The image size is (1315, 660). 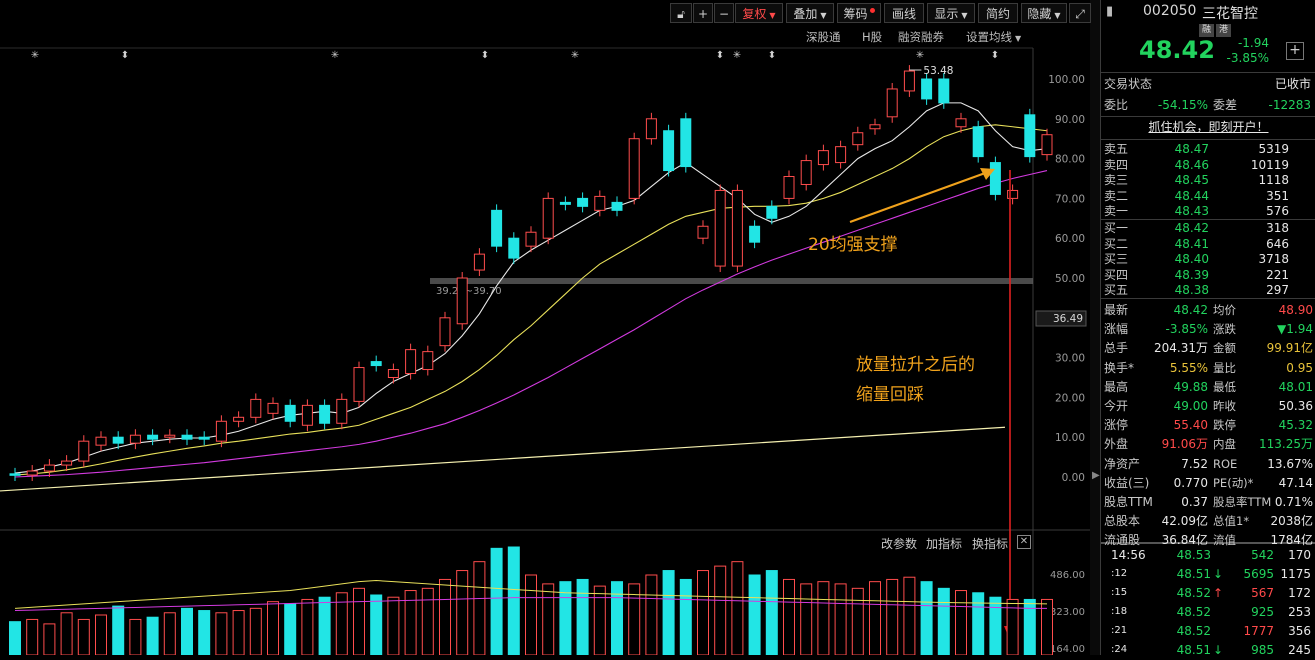 What do you see at coordinates (810, 13) in the screenshot?
I see `overlay-button: 叠加 ▼` at bounding box center [810, 13].